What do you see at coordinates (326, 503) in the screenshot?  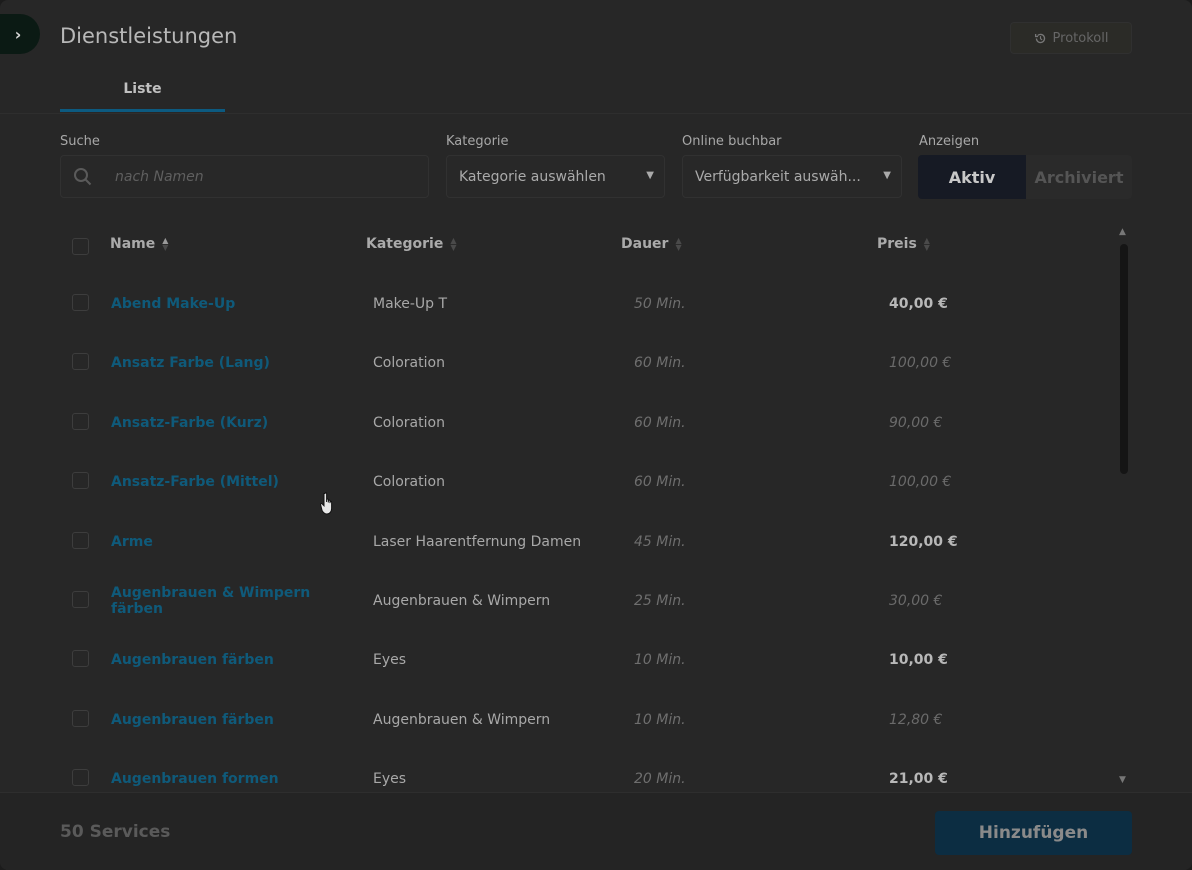 I see `hand-pointer-cursor-icon` at bounding box center [326, 503].